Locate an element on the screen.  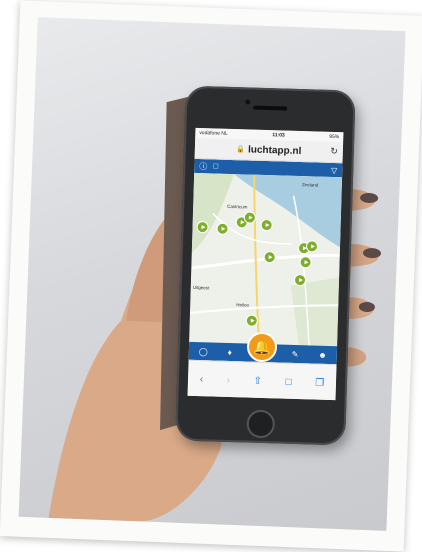
map-label-town: Zeeland is located at coordinates (310, 185).